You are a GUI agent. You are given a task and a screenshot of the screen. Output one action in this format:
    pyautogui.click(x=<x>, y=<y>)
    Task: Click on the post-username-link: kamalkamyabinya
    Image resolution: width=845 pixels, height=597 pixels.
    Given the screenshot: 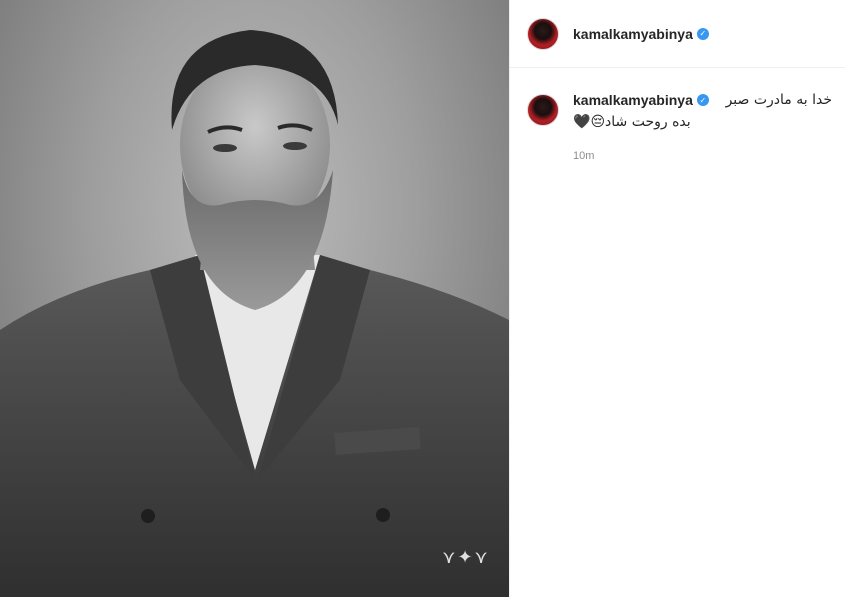 What is the action you would take?
    pyautogui.click(x=633, y=34)
    